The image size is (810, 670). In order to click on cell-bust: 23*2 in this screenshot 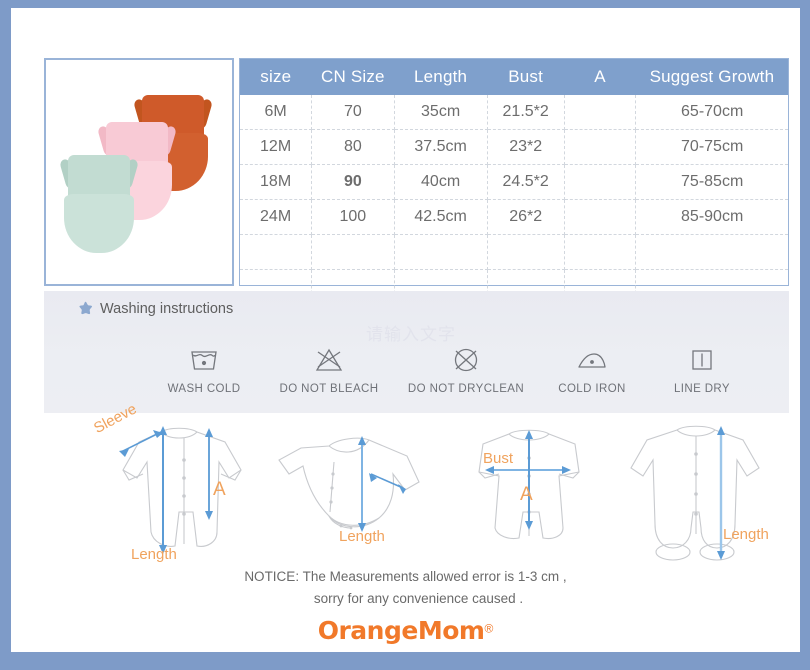, I will do `click(526, 147)`.